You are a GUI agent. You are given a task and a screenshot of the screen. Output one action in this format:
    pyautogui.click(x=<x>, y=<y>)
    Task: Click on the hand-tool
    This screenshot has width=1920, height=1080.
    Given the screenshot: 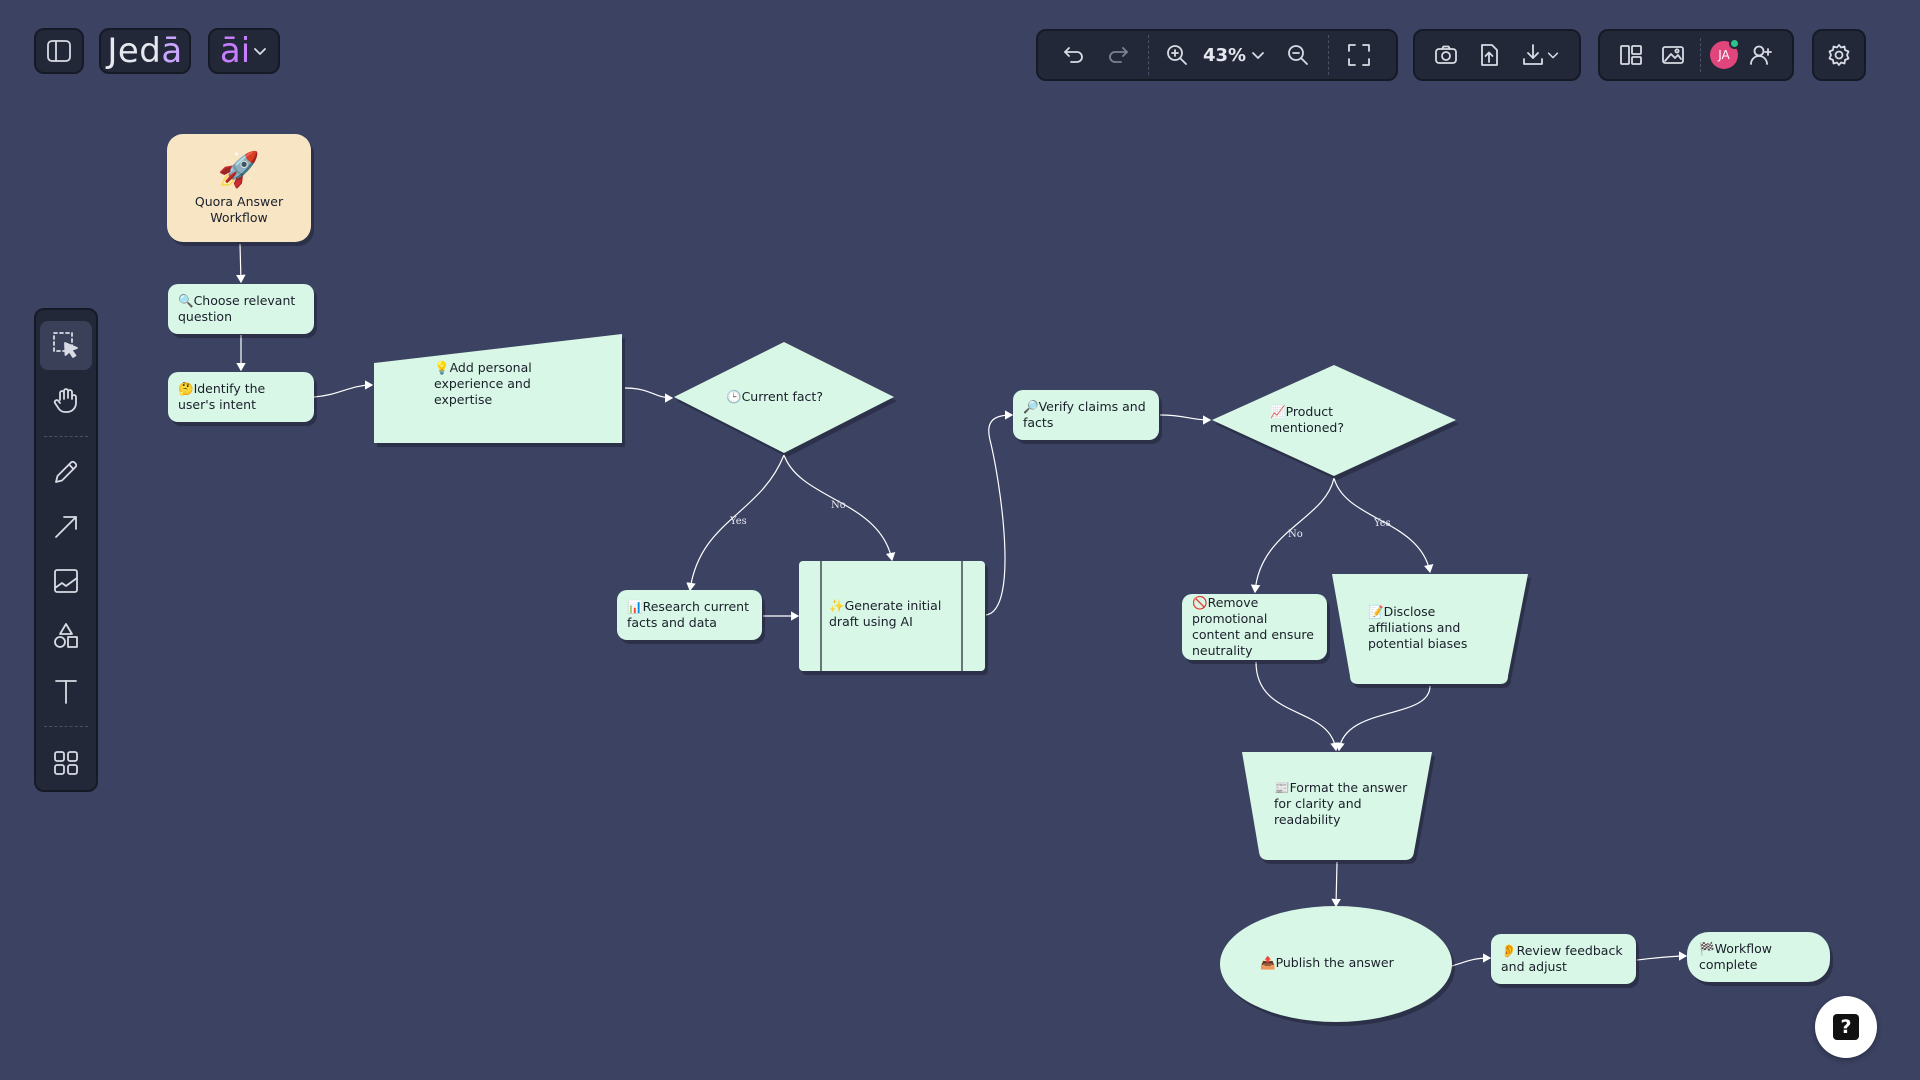 What is the action you would take?
    pyautogui.click(x=66, y=400)
    